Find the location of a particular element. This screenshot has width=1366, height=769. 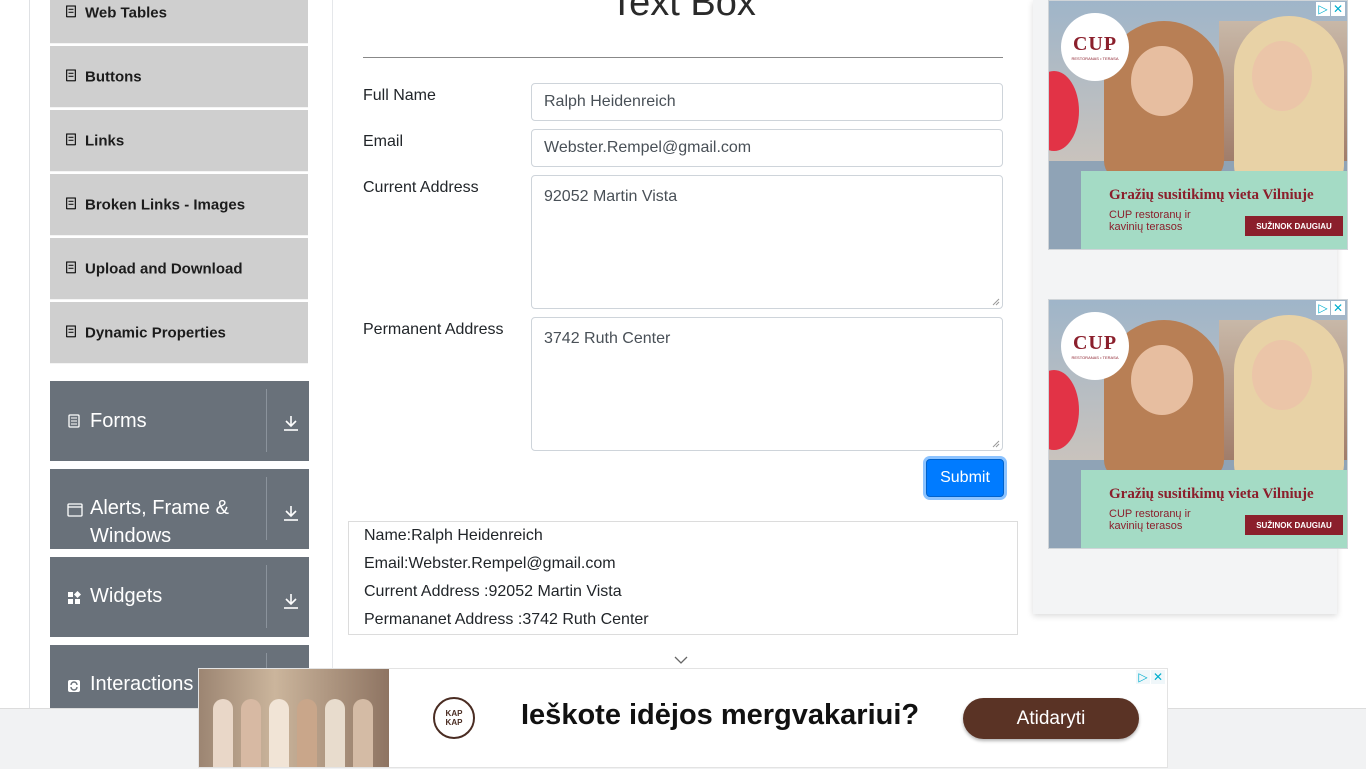

permanent-address-value: 3742 Ruth Center is located at coordinates (607, 338).